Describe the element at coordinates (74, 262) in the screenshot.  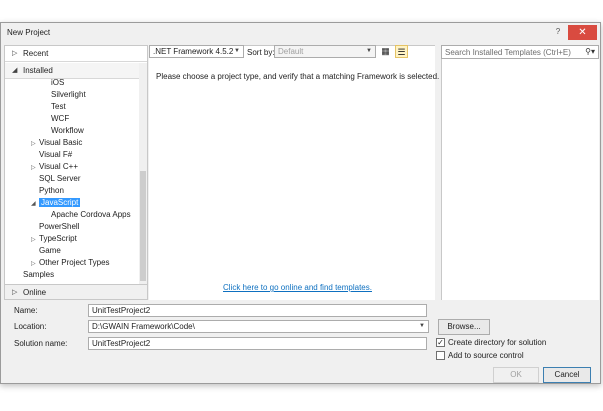
I see `tree-item-label: Other Project Types` at that location.